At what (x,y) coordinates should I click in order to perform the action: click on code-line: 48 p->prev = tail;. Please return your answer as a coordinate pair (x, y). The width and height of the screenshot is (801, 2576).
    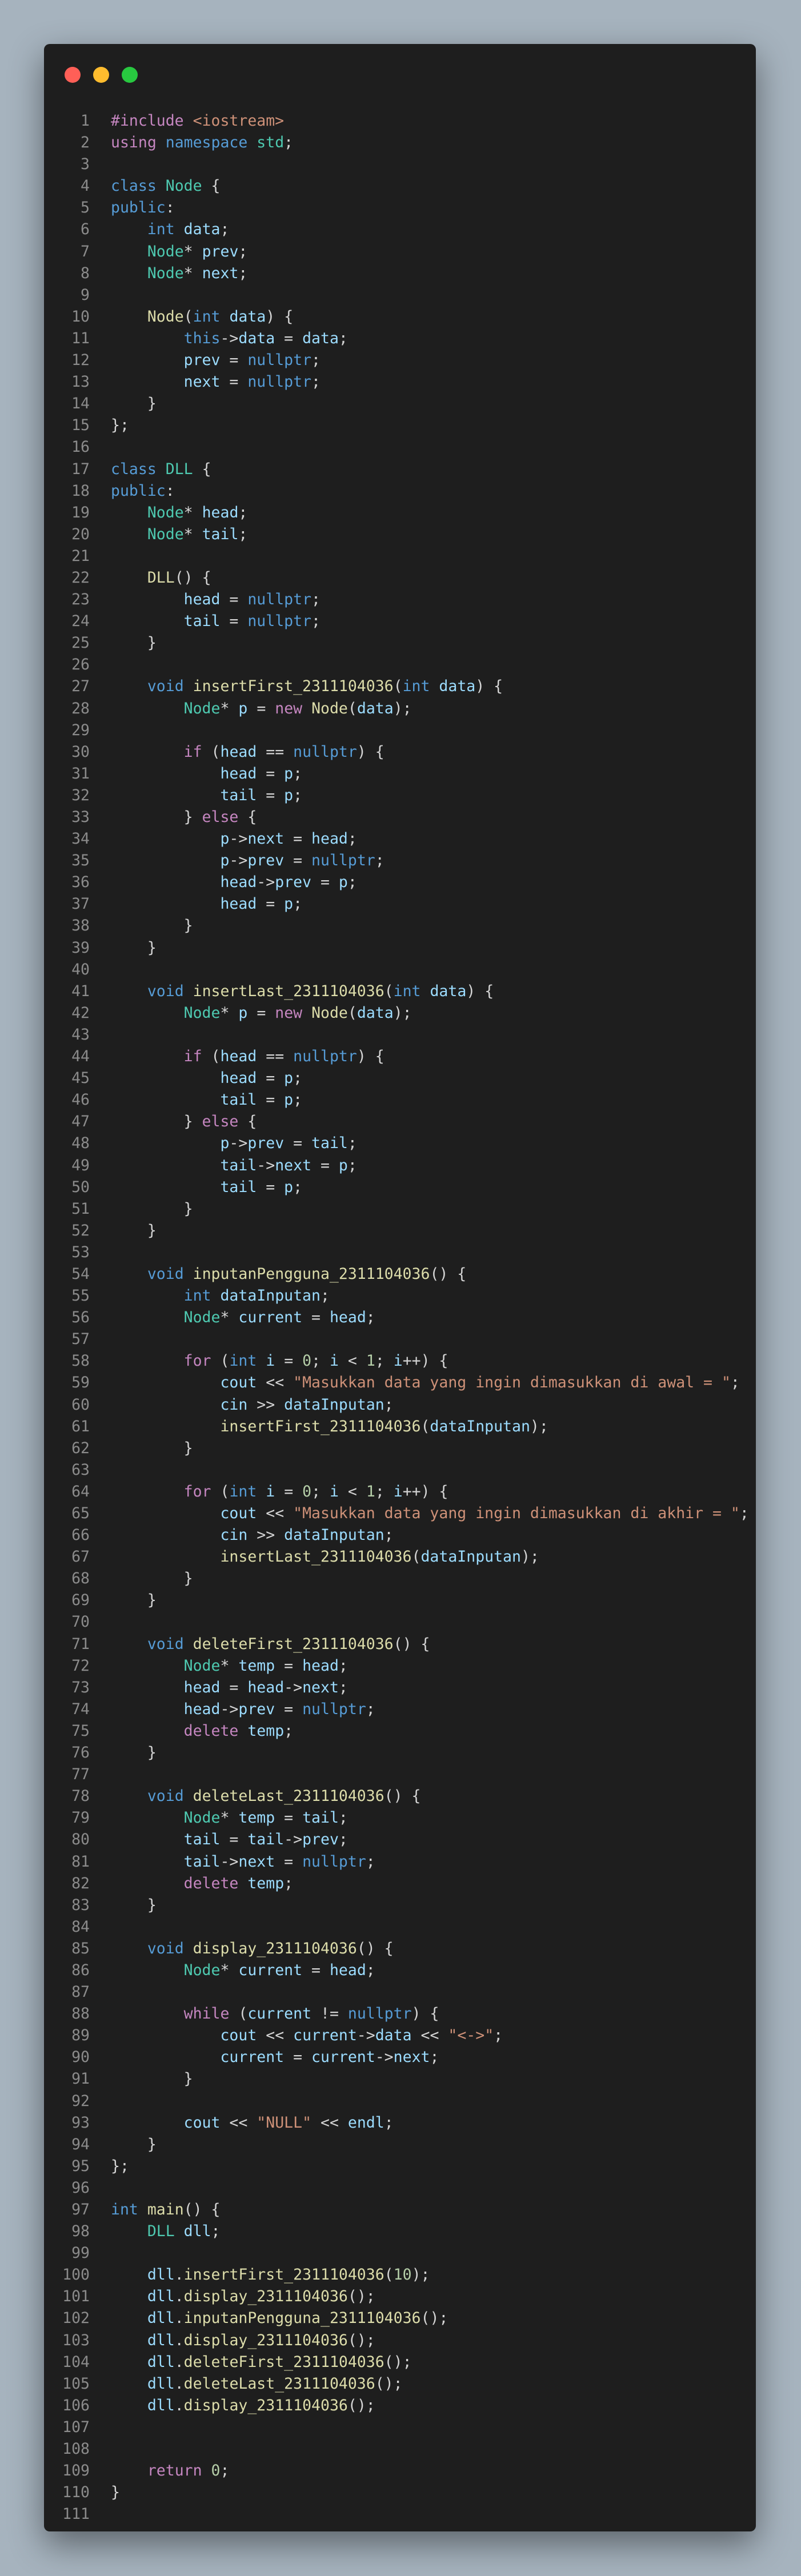
    Looking at the image, I should click on (400, 1143).